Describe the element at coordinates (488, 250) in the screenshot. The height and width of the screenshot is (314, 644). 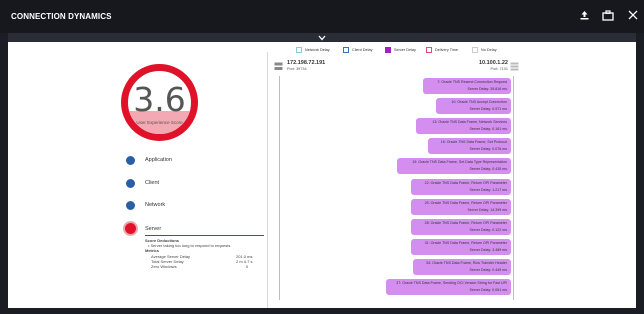
I see `message-delay: Server Delay: 3.489 ms` at that location.